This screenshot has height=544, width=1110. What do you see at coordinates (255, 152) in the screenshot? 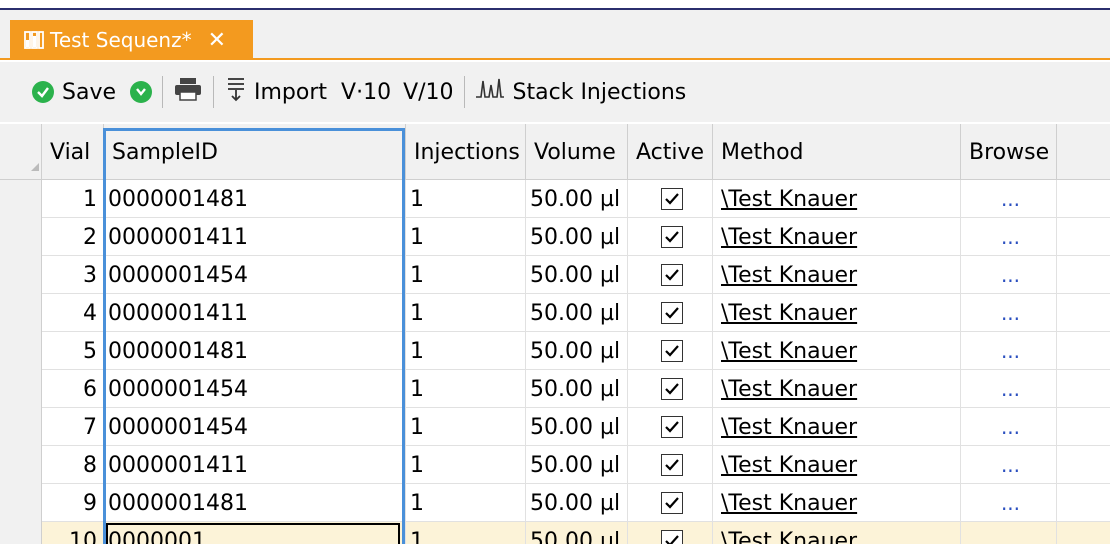
I see `column-header-sampleid: SampleID` at bounding box center [255, 152].